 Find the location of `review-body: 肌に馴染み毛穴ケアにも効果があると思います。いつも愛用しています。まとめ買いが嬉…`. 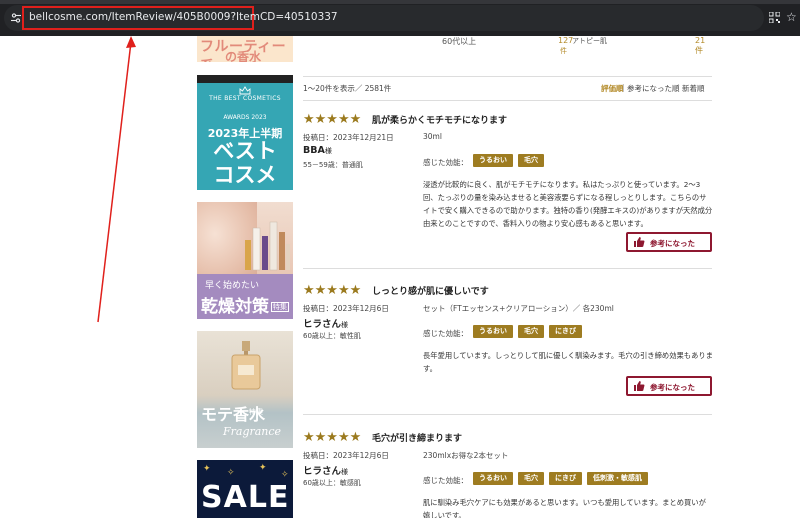

review-body: 肌に馴染み毛穴ケアにも効果があると思います。いつも愛用しています。まとめ買いが嬉… is located at coordinates (564, 508).